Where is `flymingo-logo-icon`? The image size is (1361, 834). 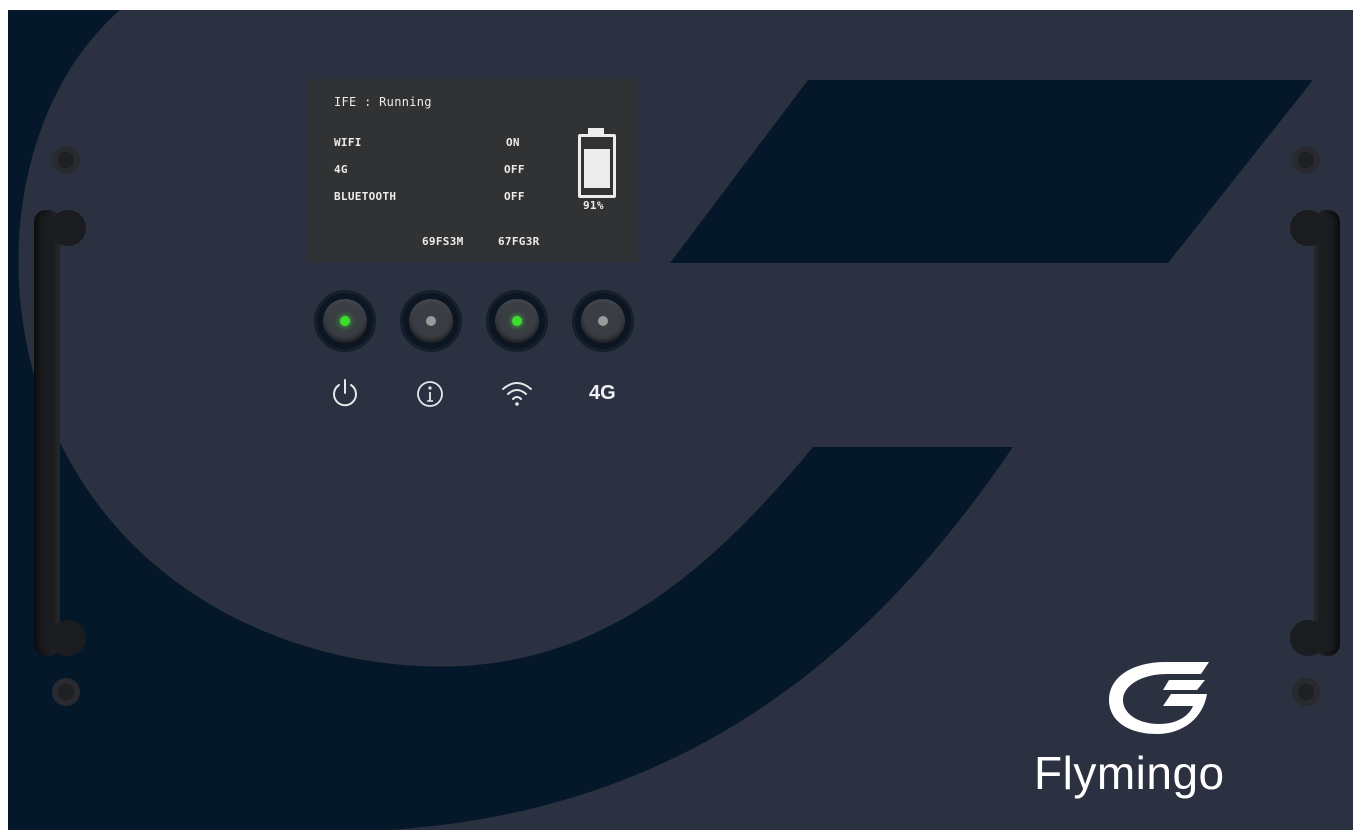 flymingo-logo-icon is located at coordinates (1159, 698).